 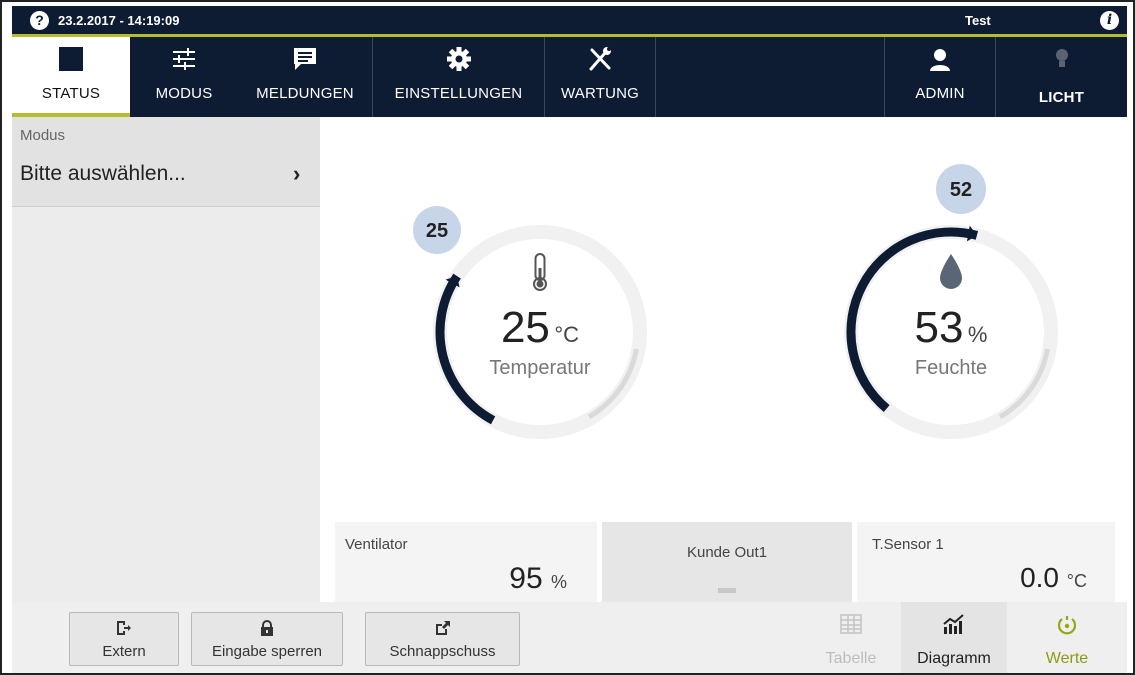 What do you see at coordinates (526, 578) in the screenshot?
I see `ventilator-value: 95` at bounding box center [526, 578].